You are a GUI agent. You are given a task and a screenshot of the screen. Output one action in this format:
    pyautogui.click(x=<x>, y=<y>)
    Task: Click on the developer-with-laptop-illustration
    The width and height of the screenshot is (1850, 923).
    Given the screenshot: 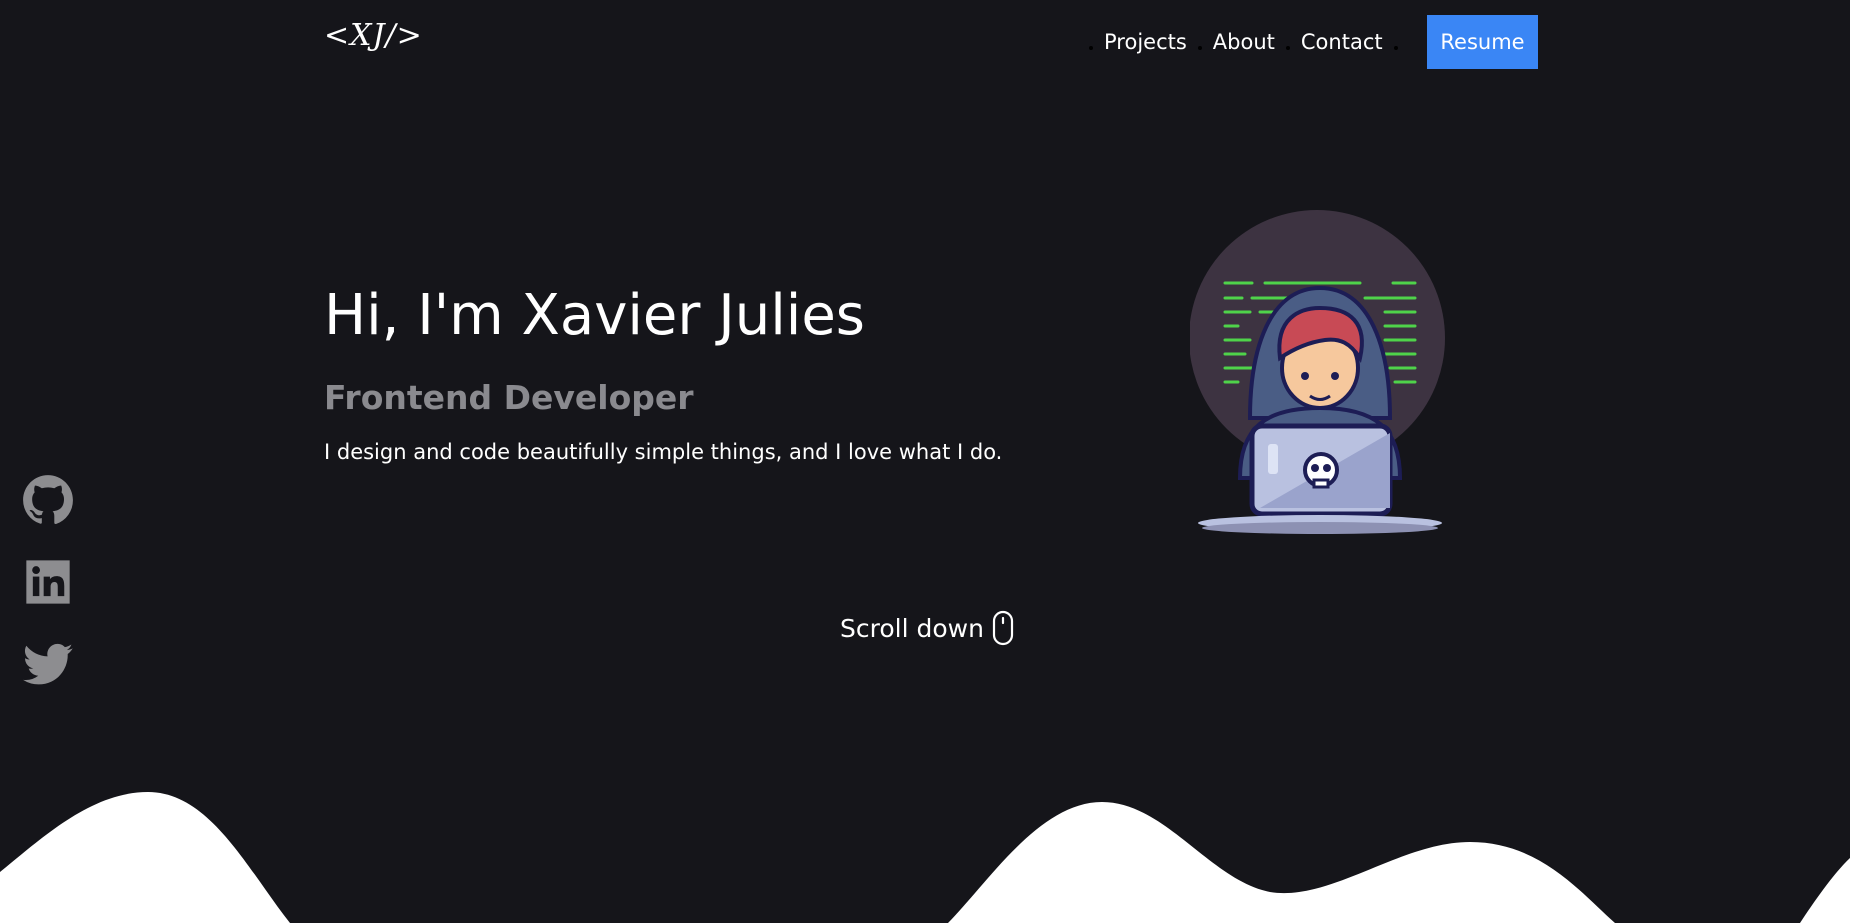 What is the action you would take?
    pyautogui.click(x=1317, y=372)
    